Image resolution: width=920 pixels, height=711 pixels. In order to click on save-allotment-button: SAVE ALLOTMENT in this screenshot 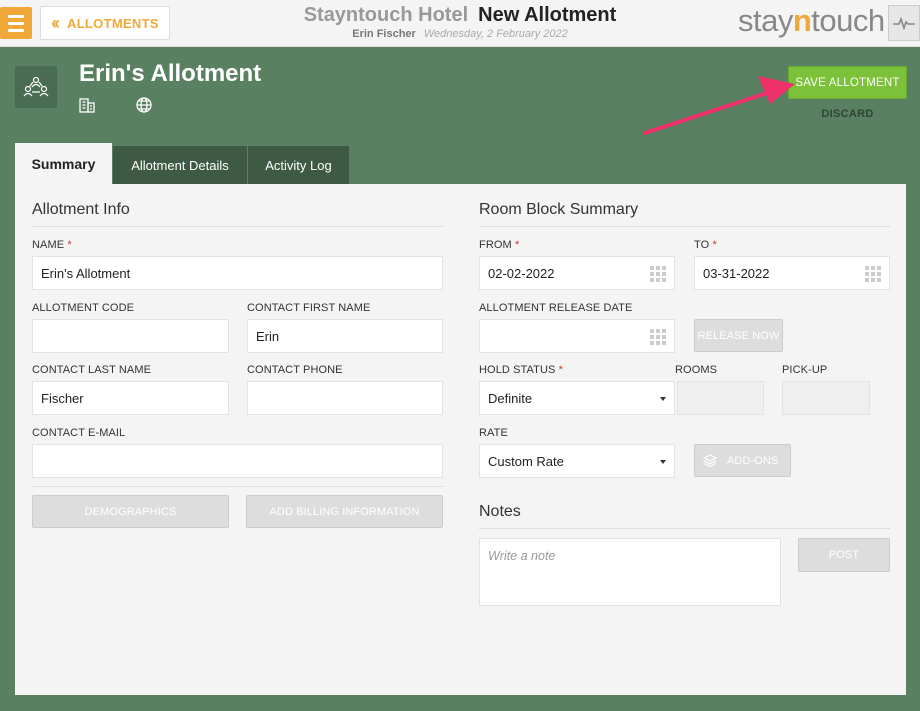, I will do `click(847, 82)`.